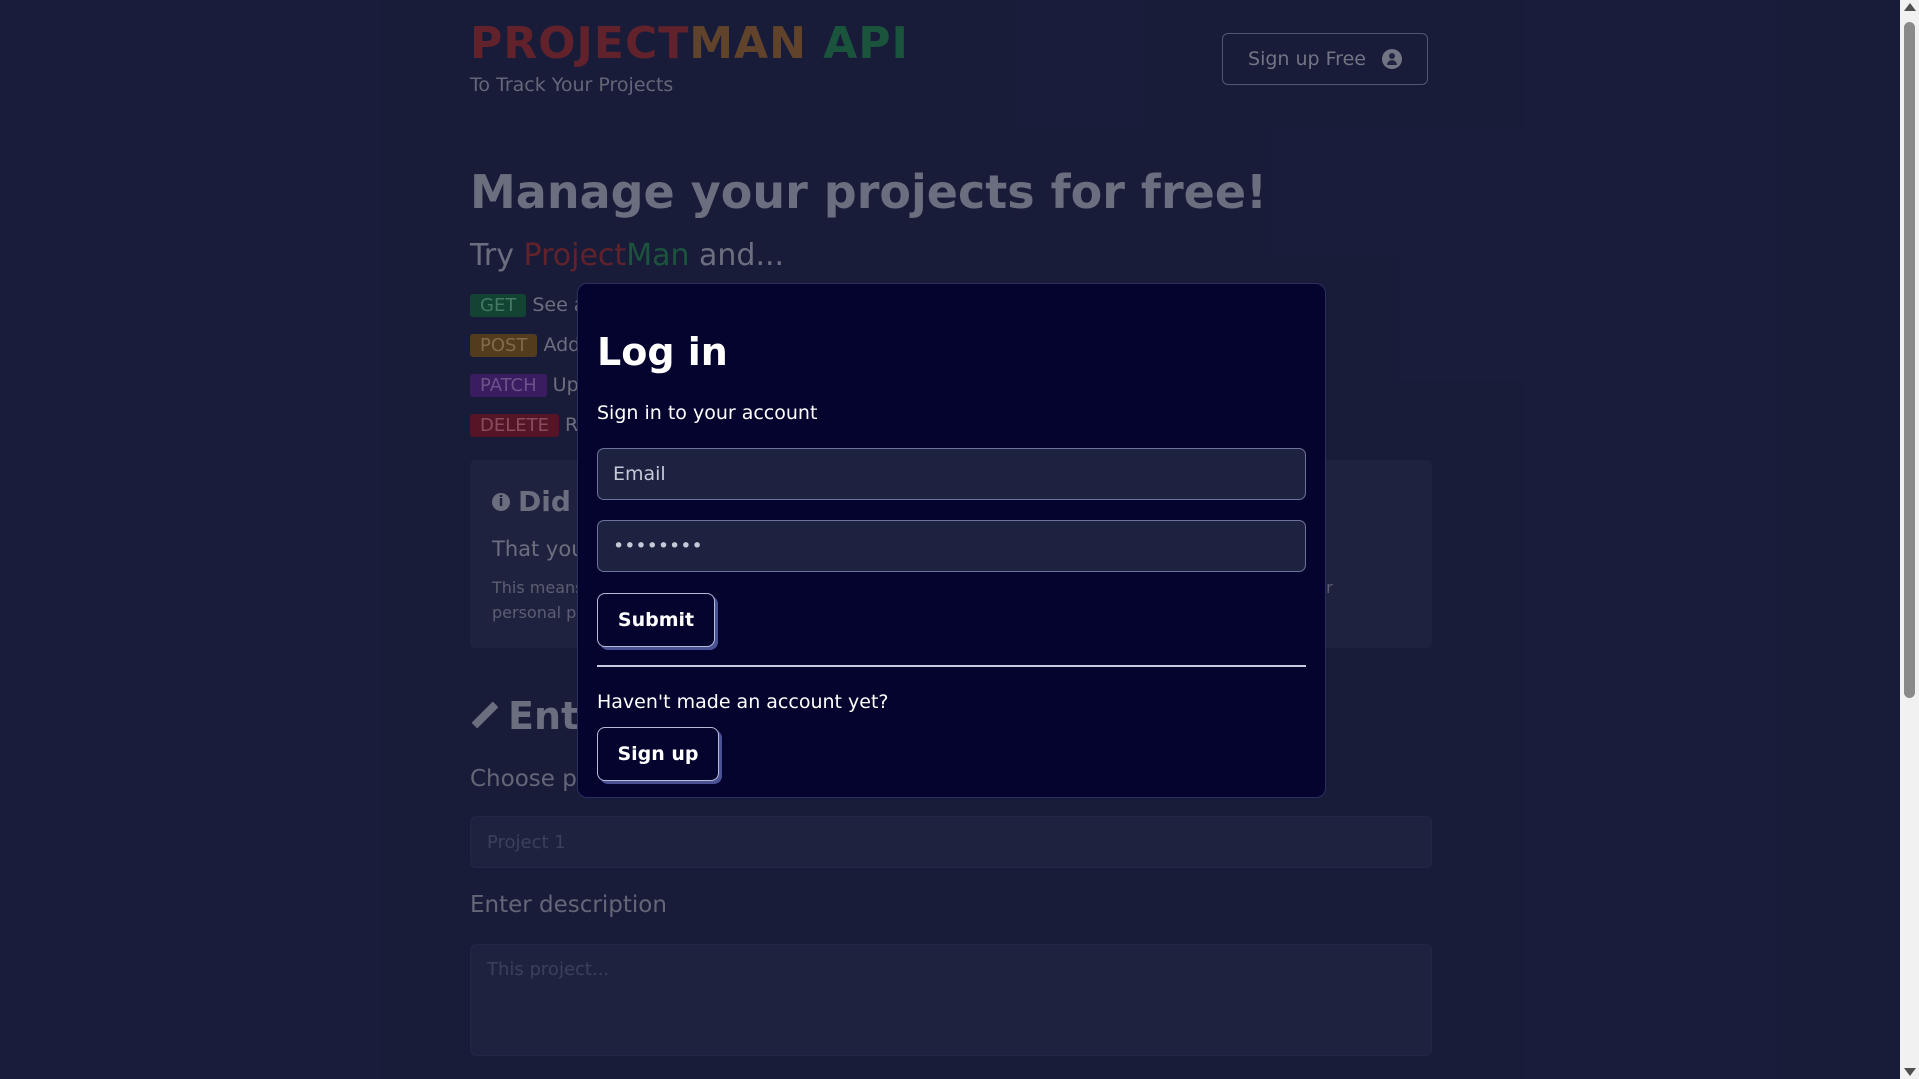  What do you see at coordinates (639, 474) in the screenshot?
I see `email-placeholder: Email` at bounding box center [639, 474].